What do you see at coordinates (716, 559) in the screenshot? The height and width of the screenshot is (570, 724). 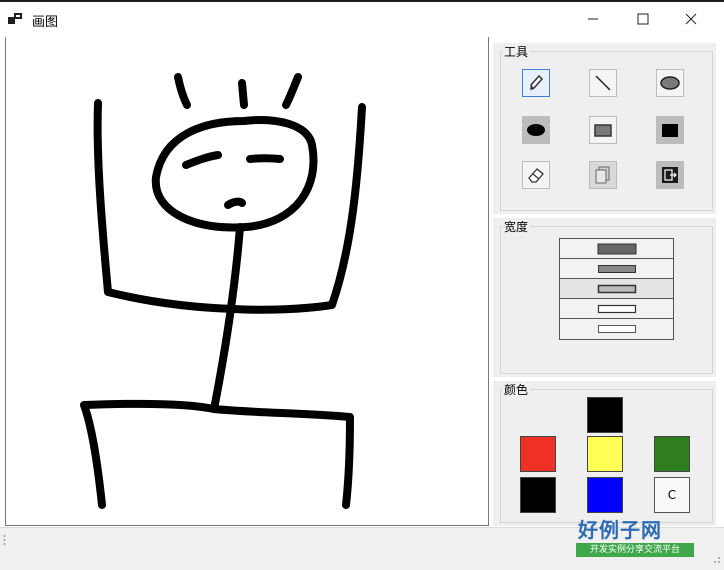 I see `resize-grip-icon` at bounding box center [716, 559].